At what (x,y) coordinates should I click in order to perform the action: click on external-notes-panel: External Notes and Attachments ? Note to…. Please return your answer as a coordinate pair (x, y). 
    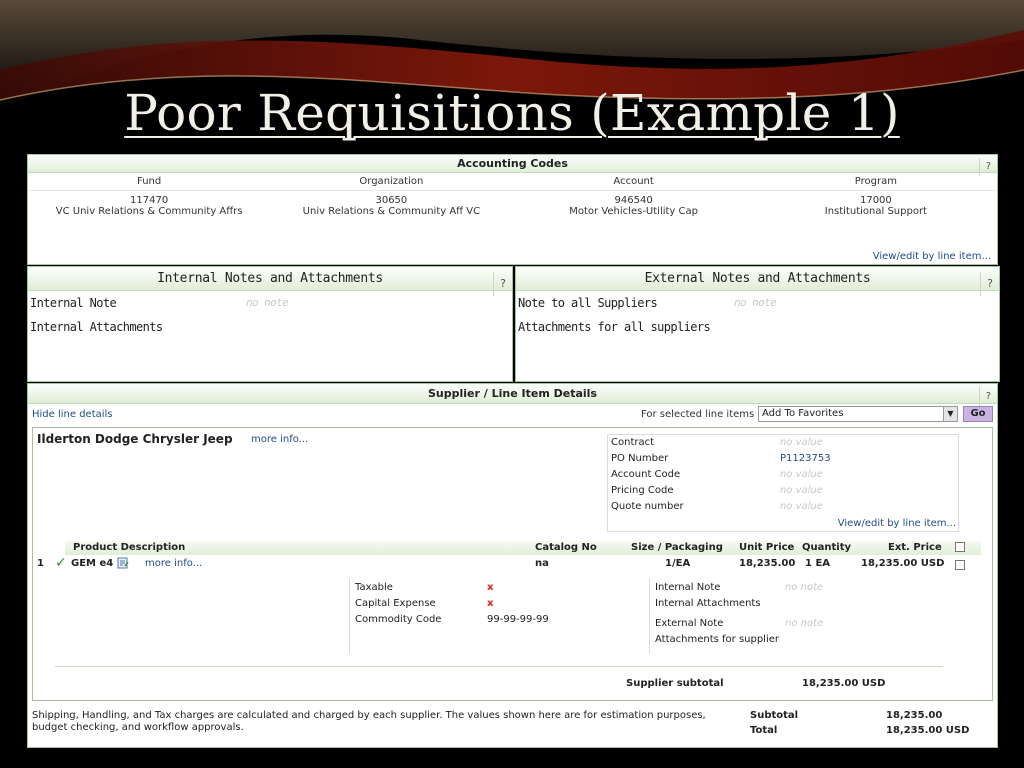
    Looking at the image, I should click on (757, 324).